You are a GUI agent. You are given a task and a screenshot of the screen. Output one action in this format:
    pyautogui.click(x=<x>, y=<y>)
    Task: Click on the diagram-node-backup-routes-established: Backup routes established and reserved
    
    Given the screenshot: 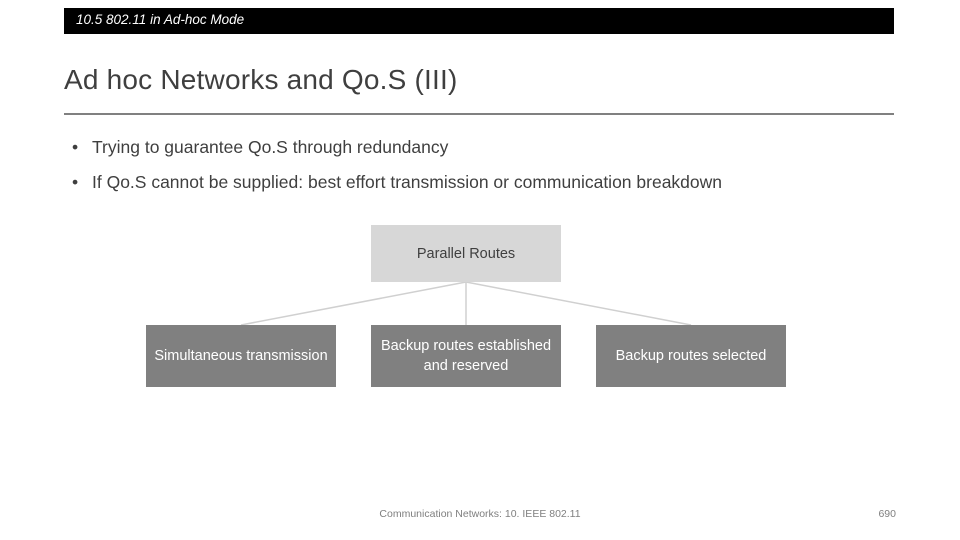 What is the action you would take?
    pyautogui.click(x=466, y=356)
    